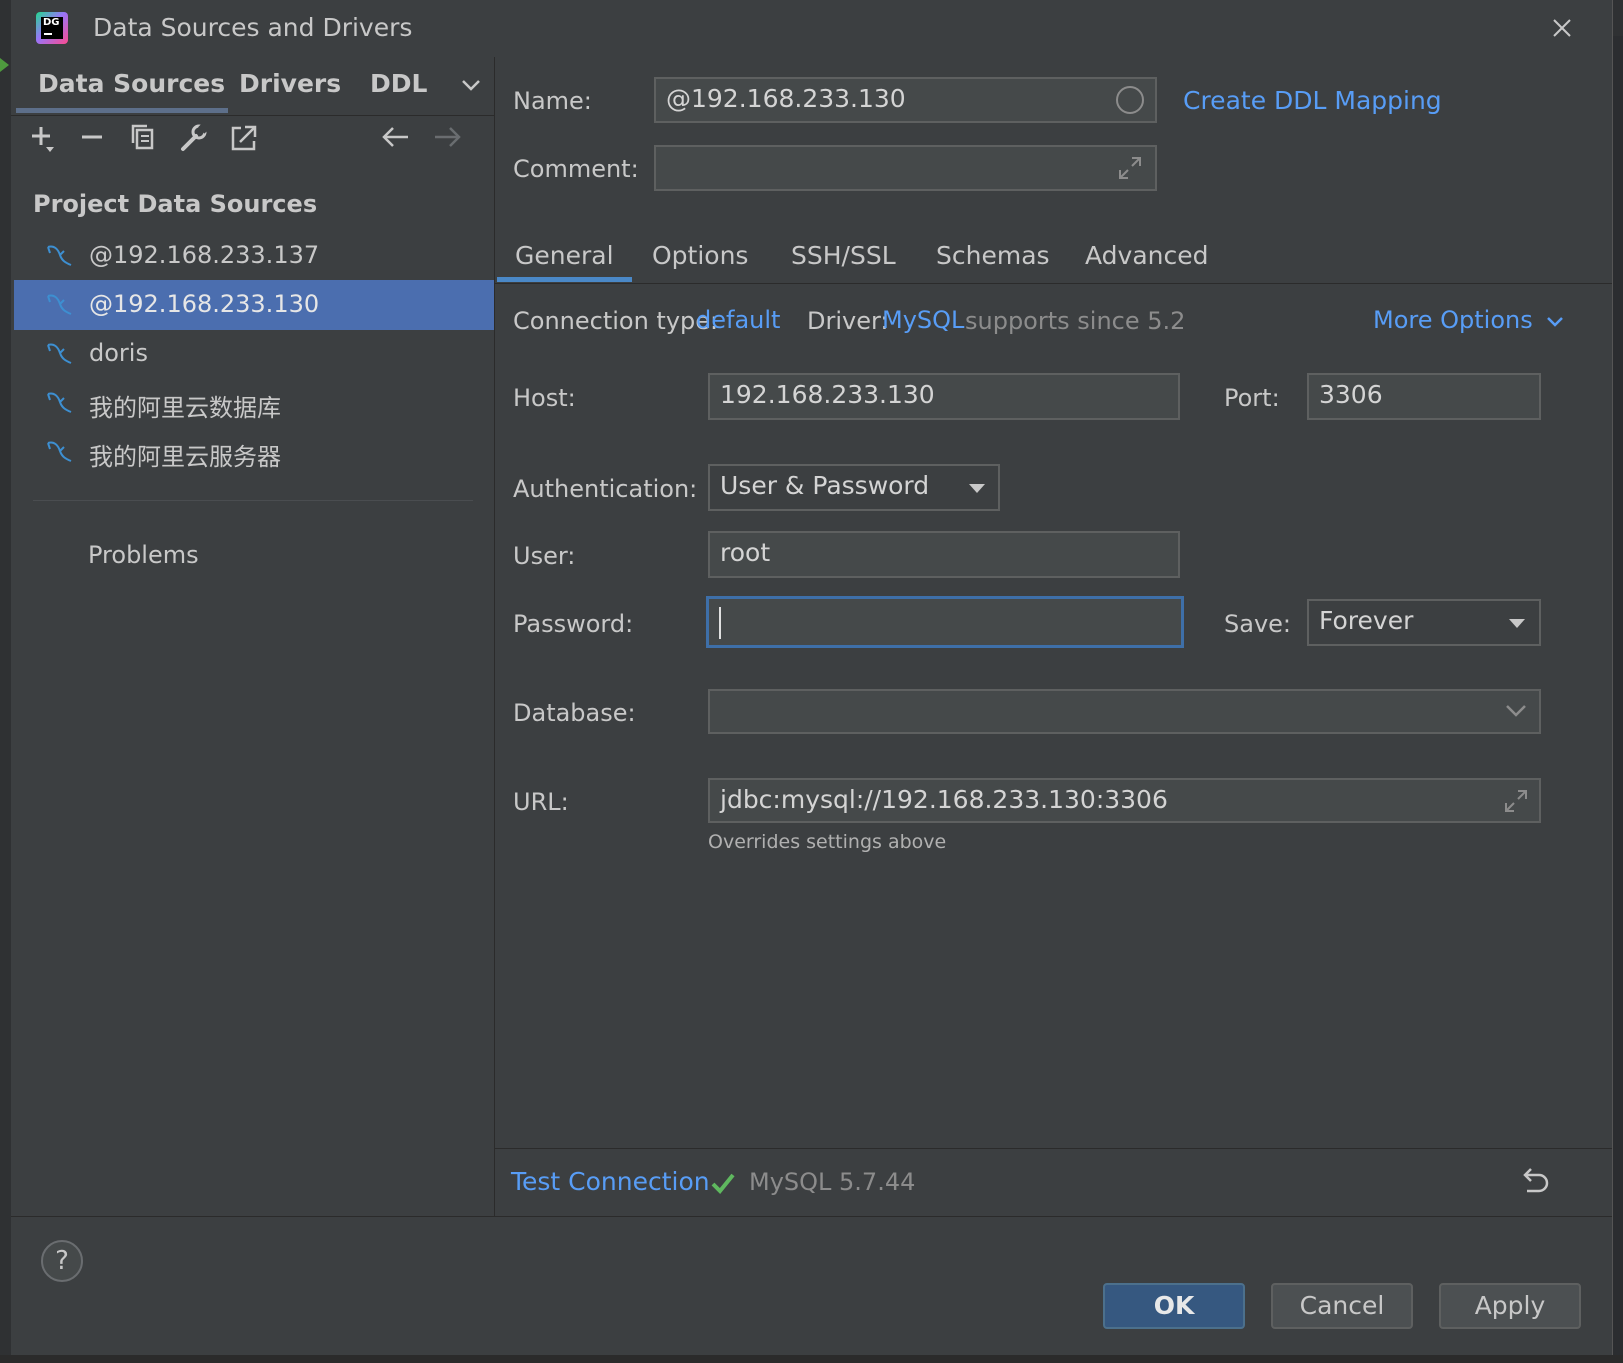  Describe the element at coordinates (1252, 398) in the screenshot. I see `port-label: Port:` at that location.